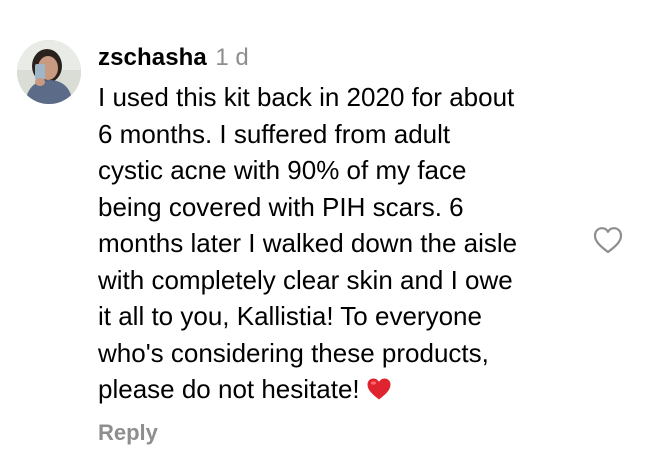  I want to click on comment-line: months later I walked down the aisle, so click(308, 243).